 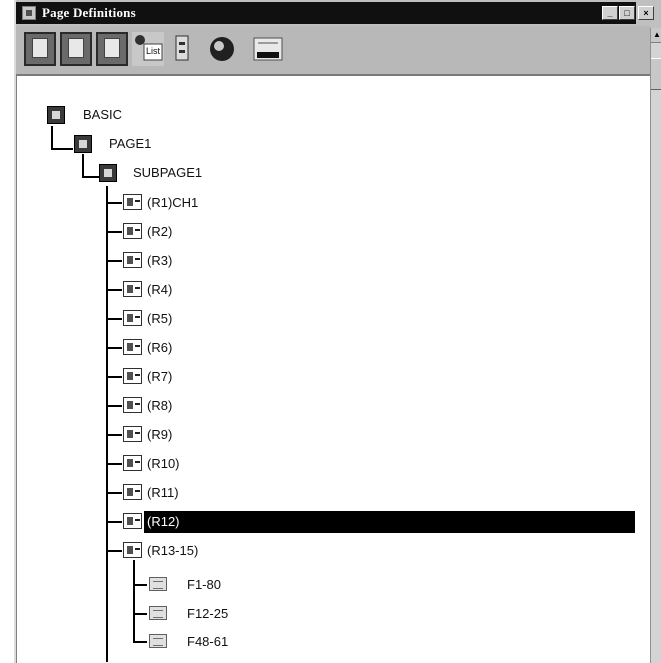 I want to click on new-page-button, so click(x=40, y=49).